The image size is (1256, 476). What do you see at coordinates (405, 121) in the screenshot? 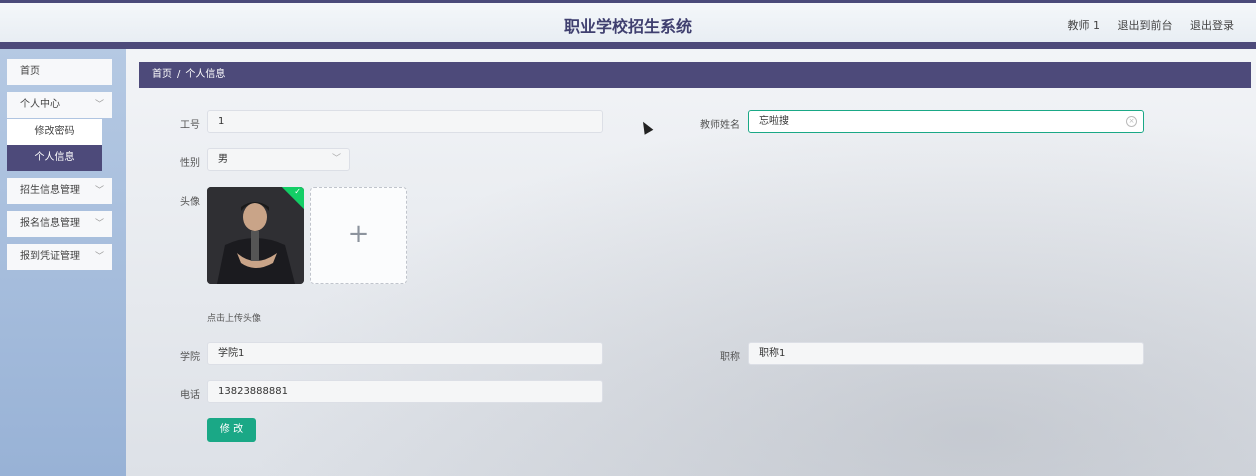
I see `job-no-field: 1` at bounding box center [405, 121].